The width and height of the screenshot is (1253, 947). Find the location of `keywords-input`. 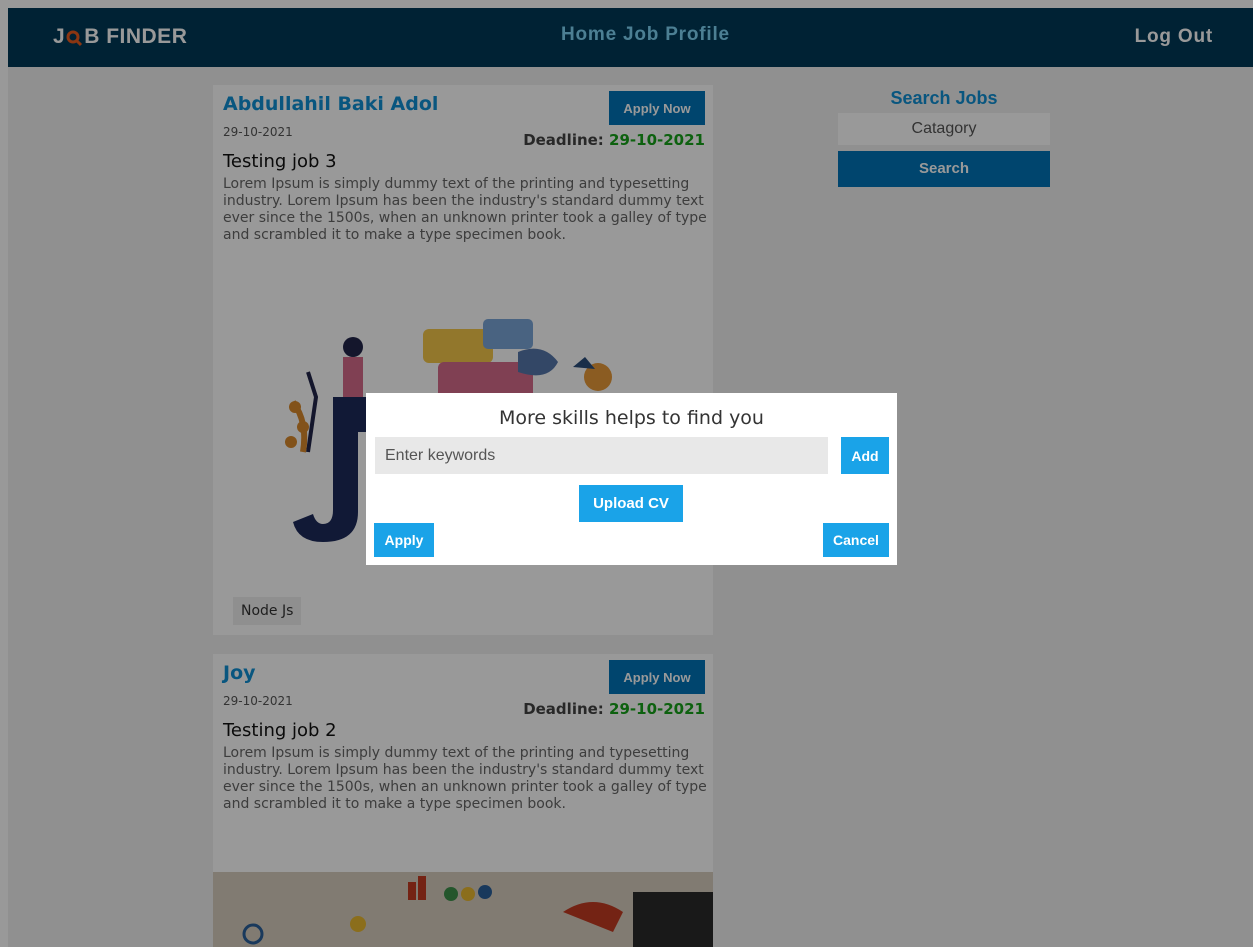

keywords-input is located at coordinates (601, 455).